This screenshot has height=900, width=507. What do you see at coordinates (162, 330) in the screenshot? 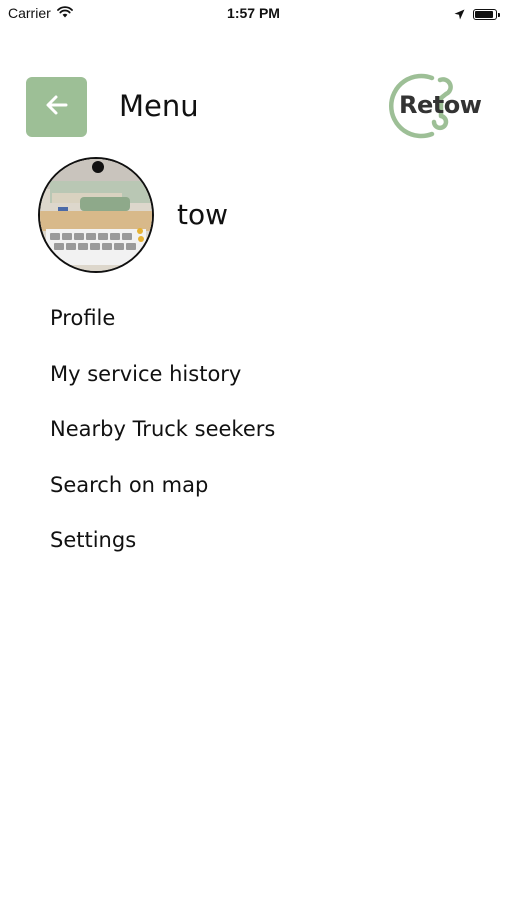
I see `menu-item-profile: Profile` at bounding box center [162, 330].